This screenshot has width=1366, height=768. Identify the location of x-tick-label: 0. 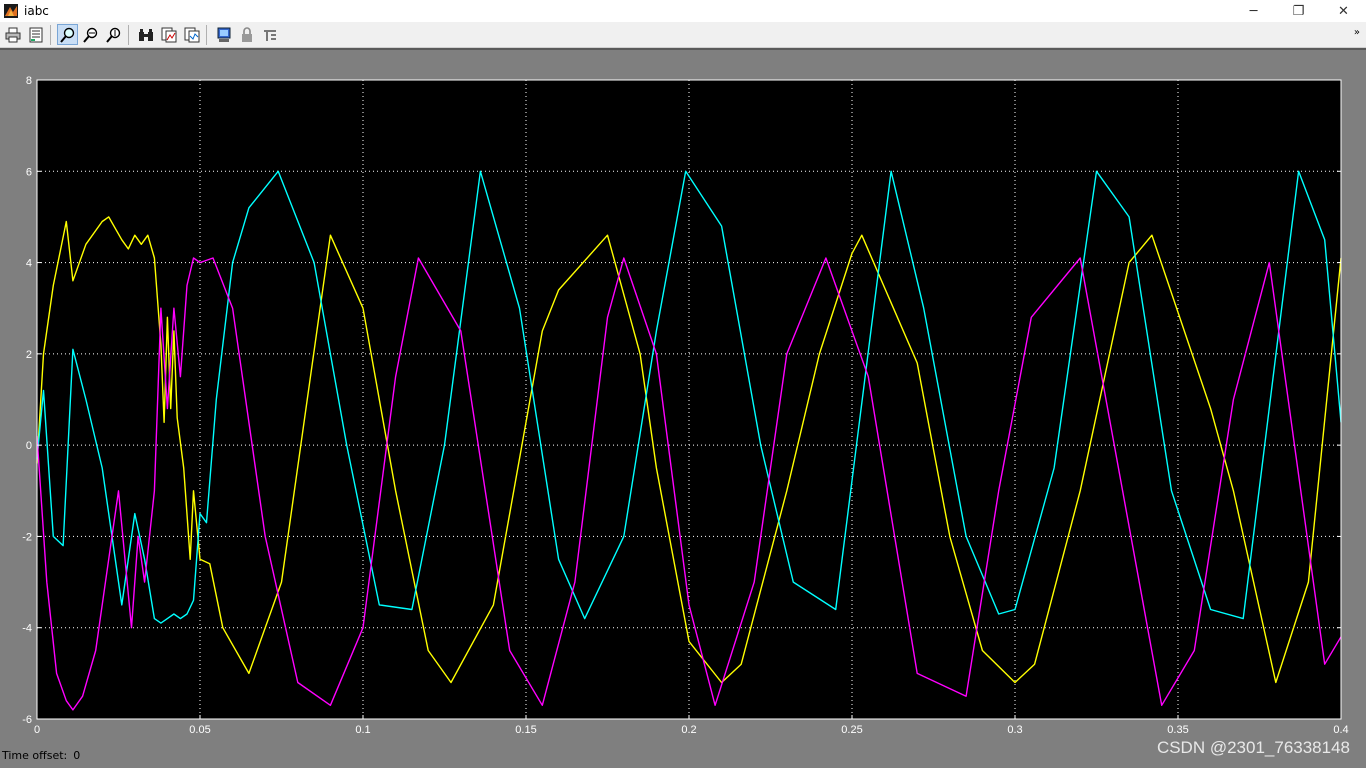
(37, 730).